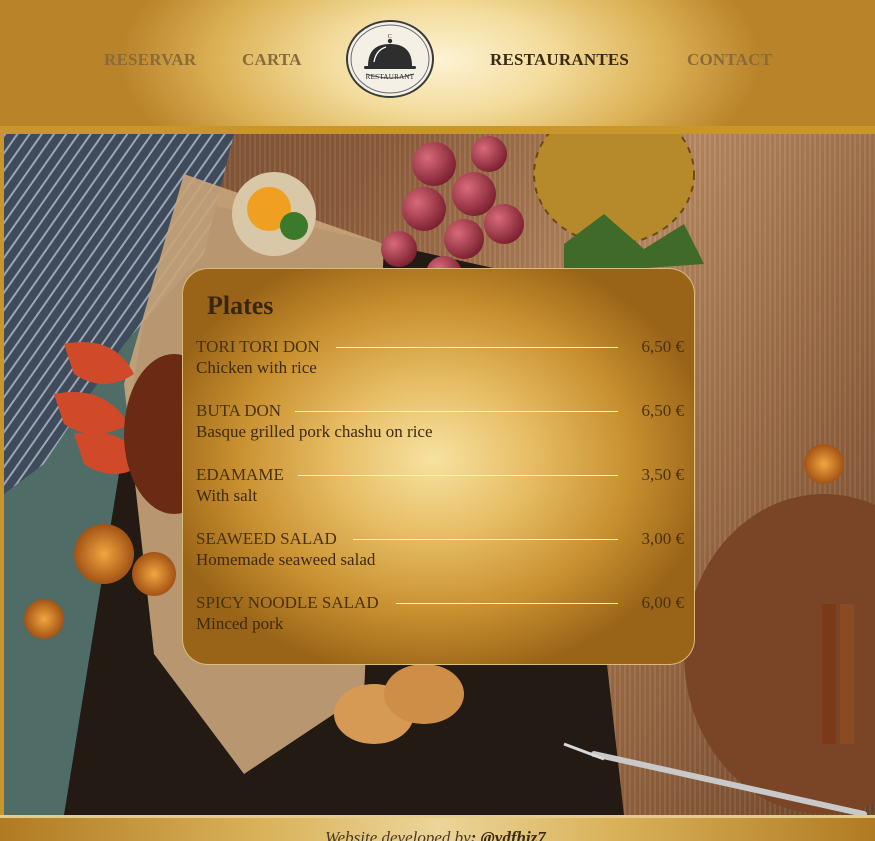  I want to click on footer-handle-link: : @ydfhjz7, so click(508, 834).